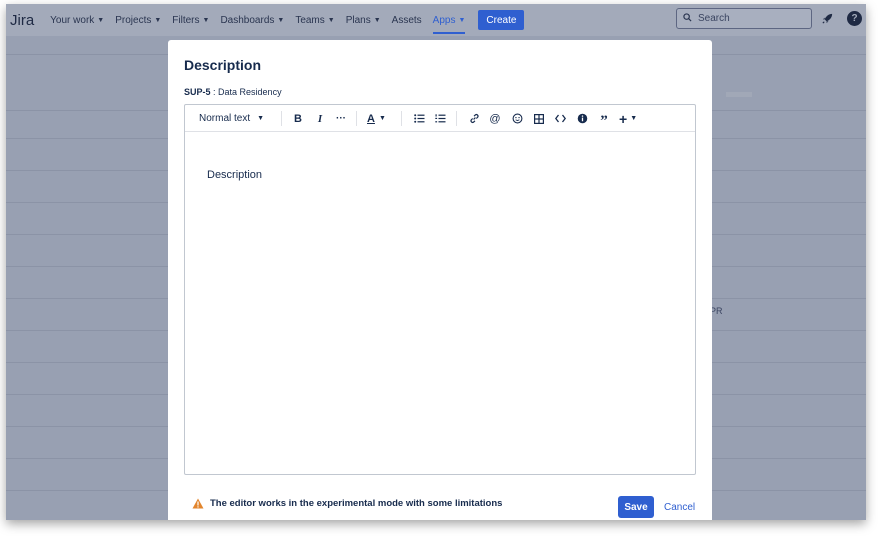  What do you see at coordinates (474, 118) in the screenshot?
I see `link-icon` at bounding box center [474, 118].